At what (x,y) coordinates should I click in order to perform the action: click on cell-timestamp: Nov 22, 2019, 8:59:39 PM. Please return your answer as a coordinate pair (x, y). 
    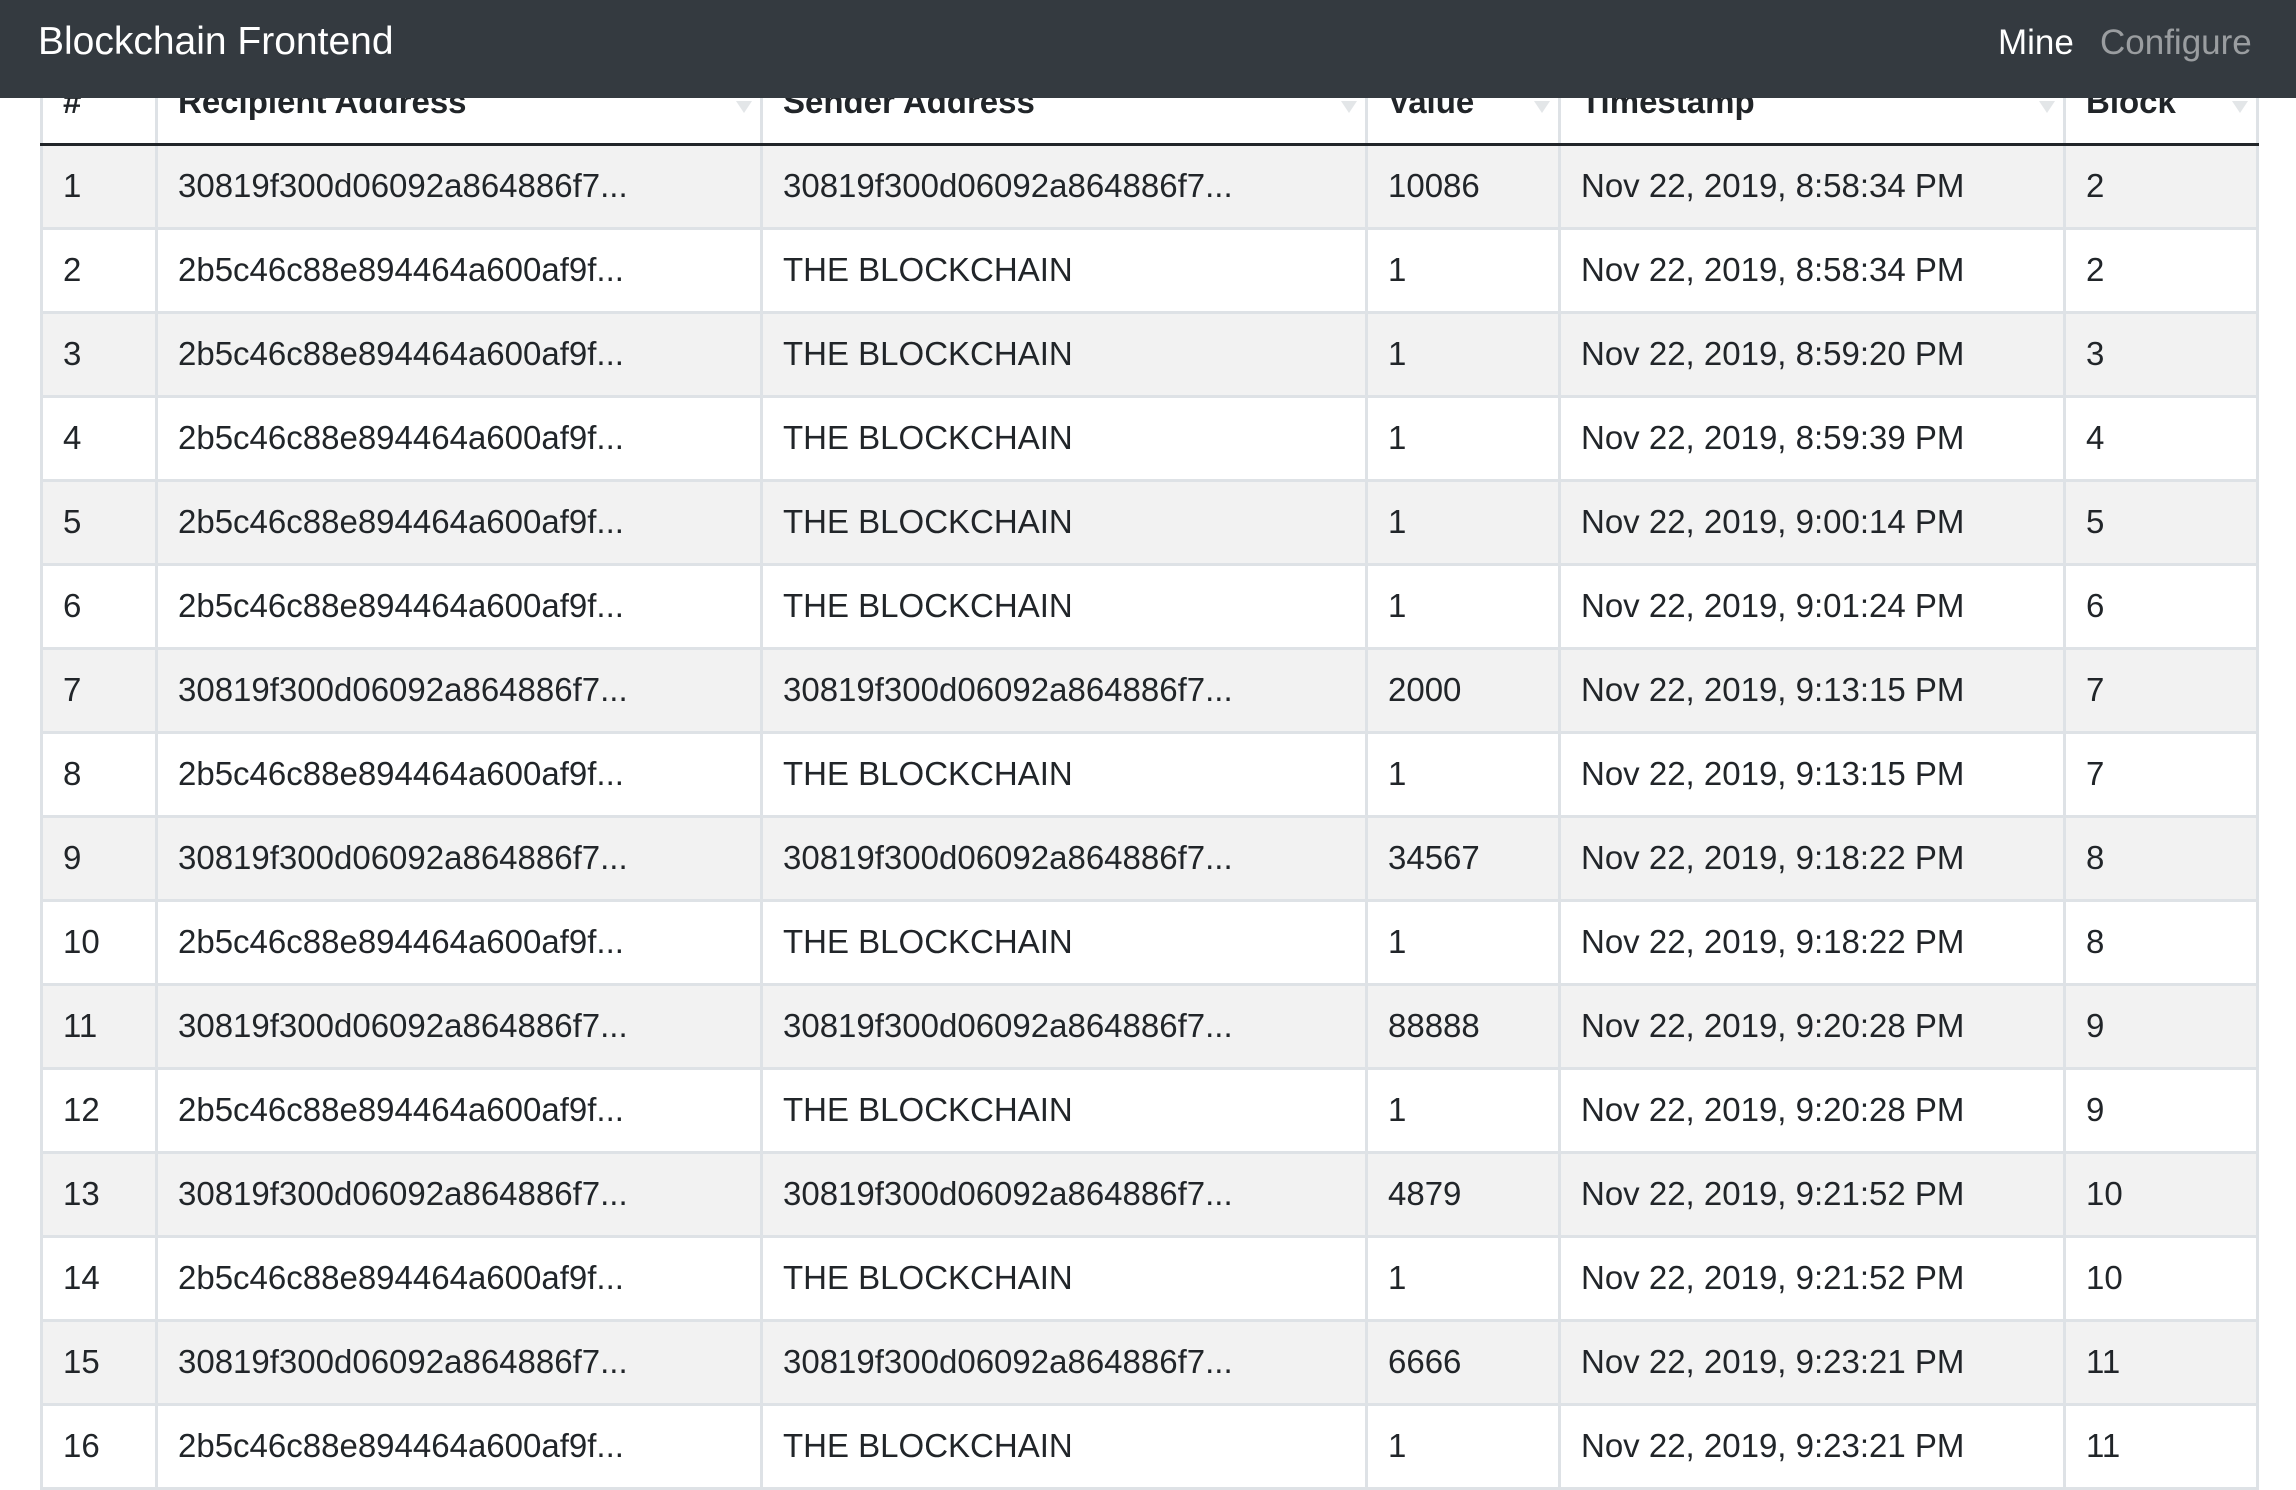
    Looking at the image, I should click on (1812, 438).